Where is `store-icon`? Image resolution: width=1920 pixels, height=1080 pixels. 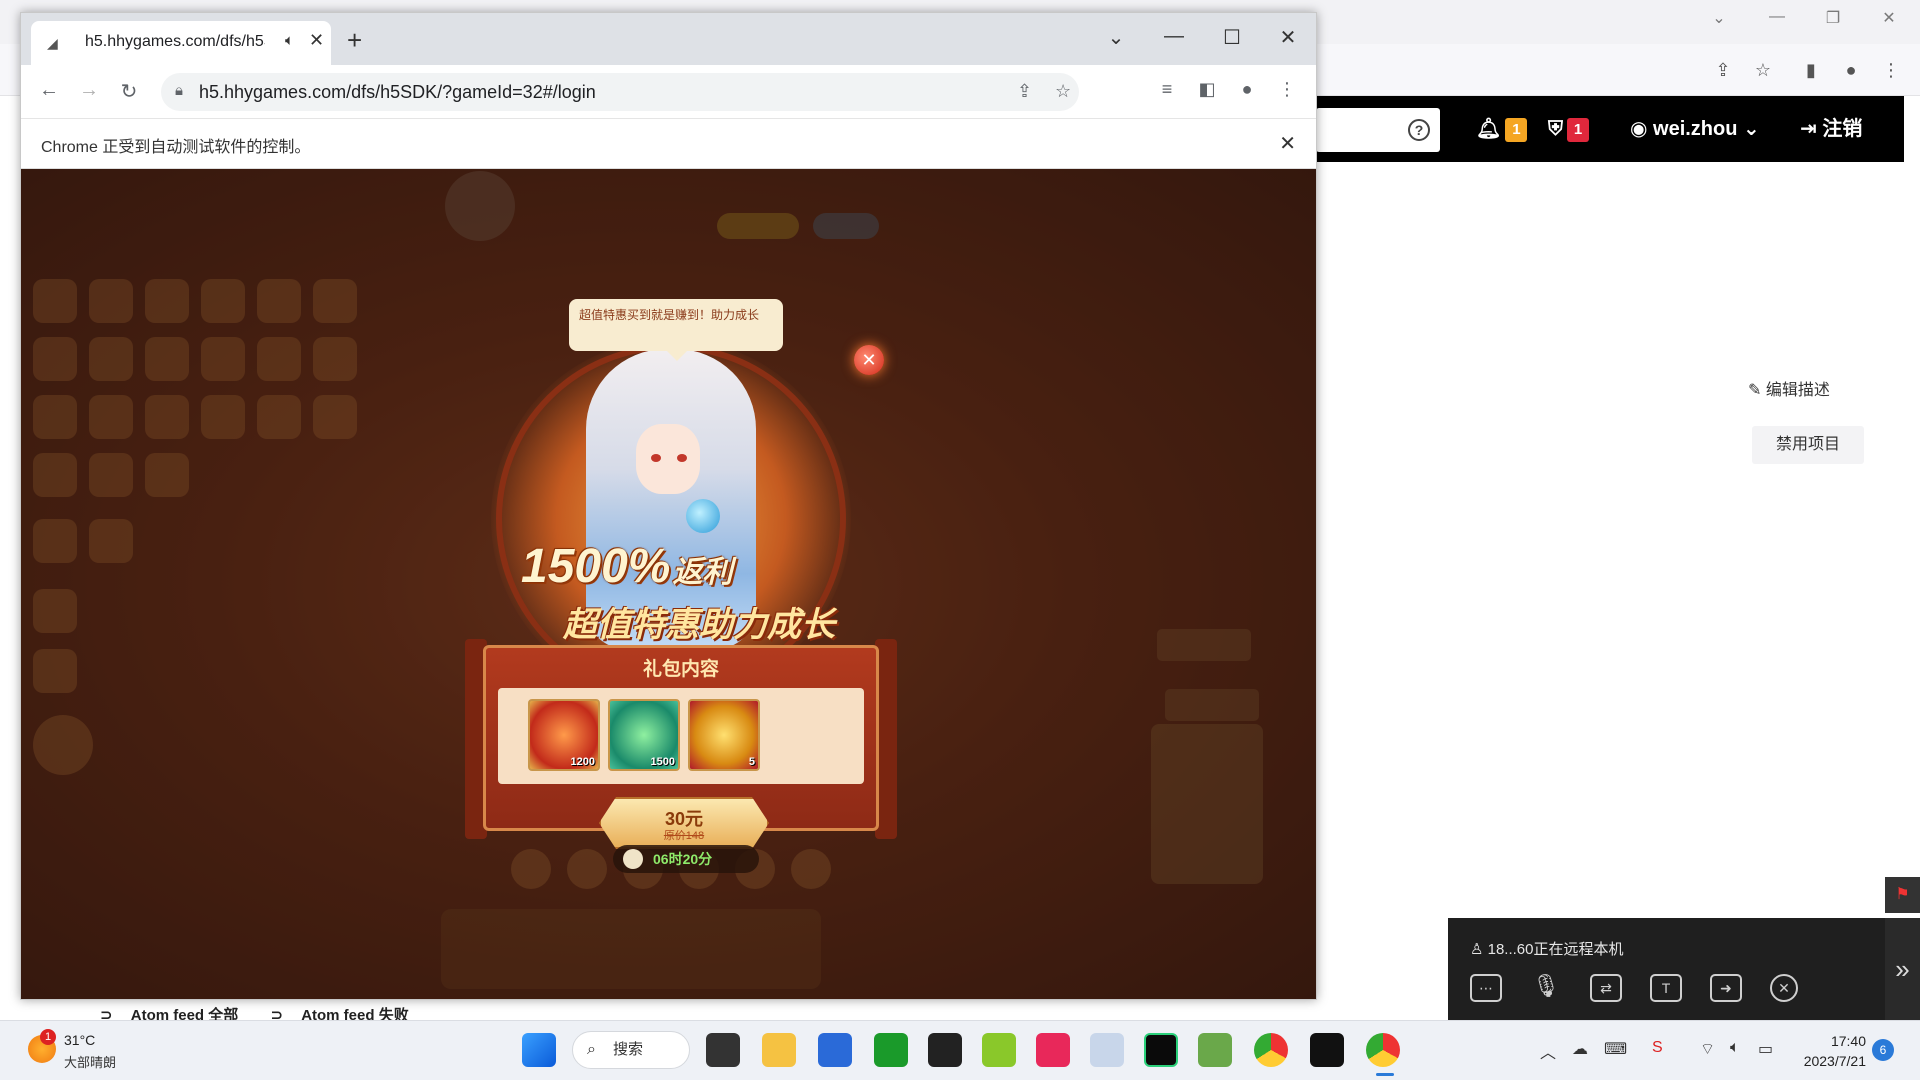
store-icon is located at coordinates (835, 1050).